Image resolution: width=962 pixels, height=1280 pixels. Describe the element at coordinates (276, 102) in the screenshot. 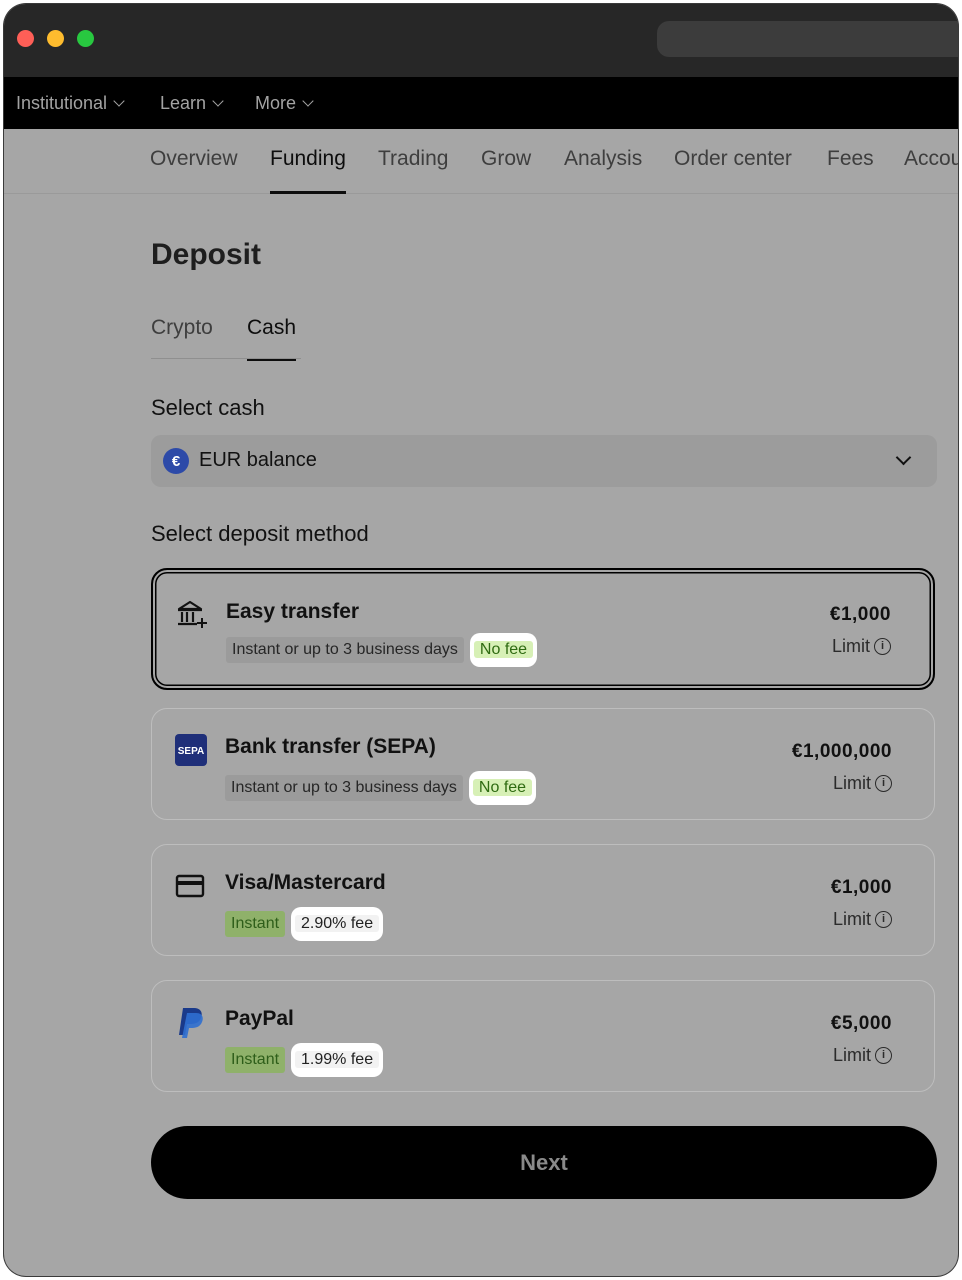

I see `nav-more-label: More` at that location.